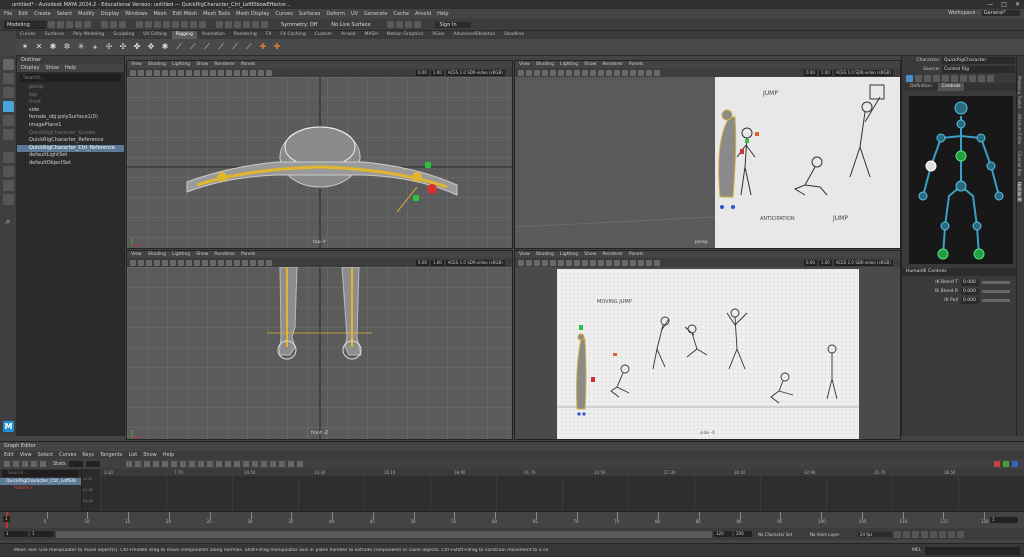 This screenshot has width=1024, height=557. Describe the element at coordinates (70, 141) in the screenshot. I see `outliner-item: QuickRigCharacter_Reference` at that location.